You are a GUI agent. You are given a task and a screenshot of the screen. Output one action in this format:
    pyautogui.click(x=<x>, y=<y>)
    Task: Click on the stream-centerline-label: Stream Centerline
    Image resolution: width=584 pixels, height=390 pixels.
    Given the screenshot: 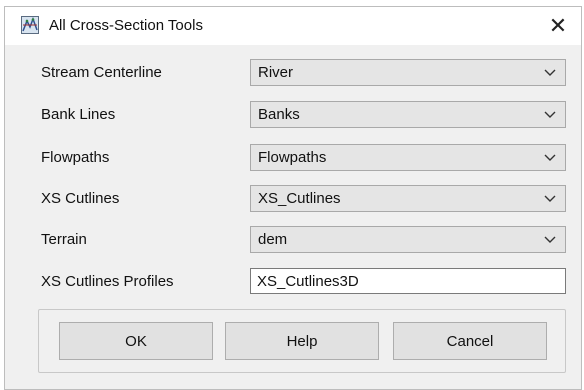 What is the action you would take?
    pyautogui.click(x=101, y=72)
    